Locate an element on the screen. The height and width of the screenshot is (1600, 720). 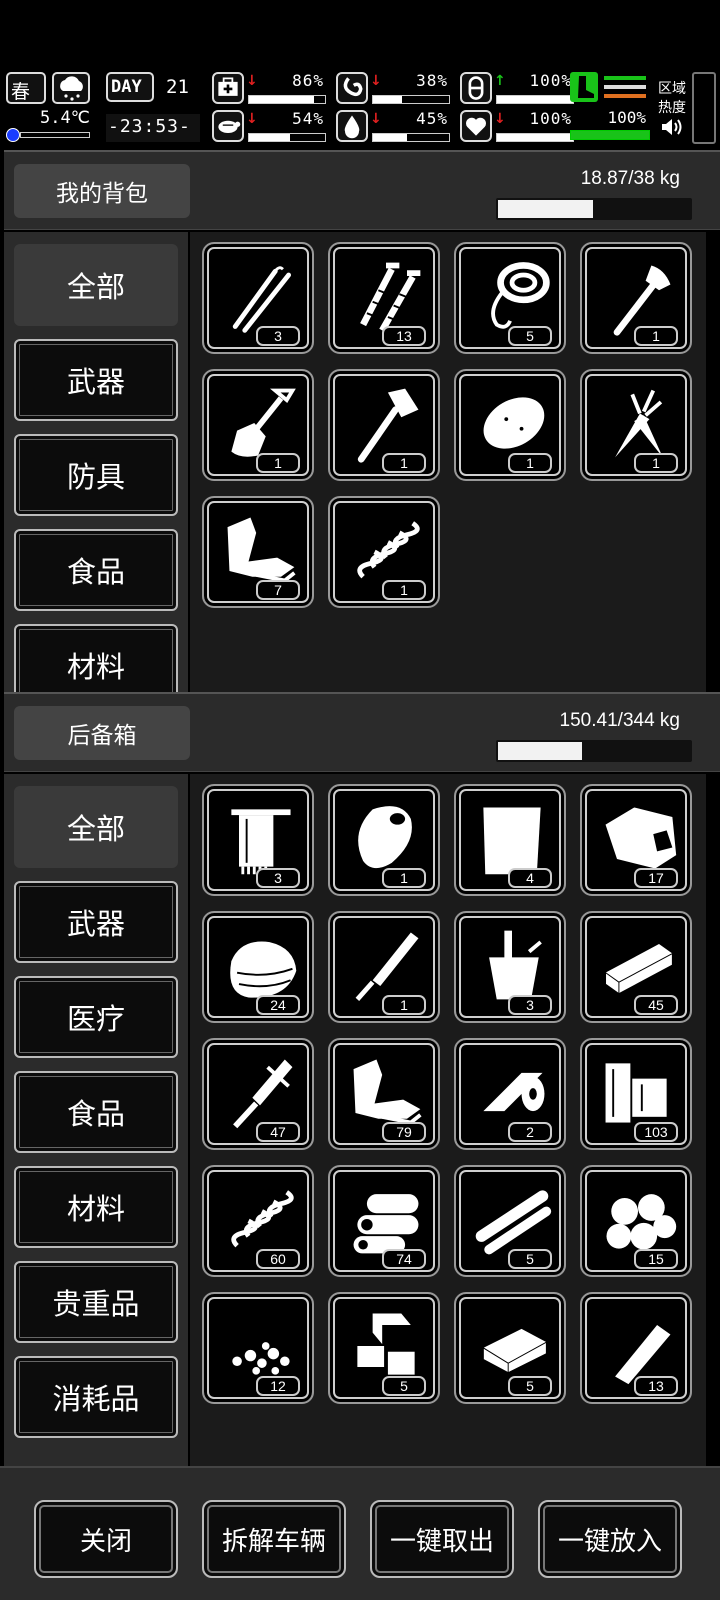
trunk-category-tab: 贵重品 is located at coordinates (96, 1302).